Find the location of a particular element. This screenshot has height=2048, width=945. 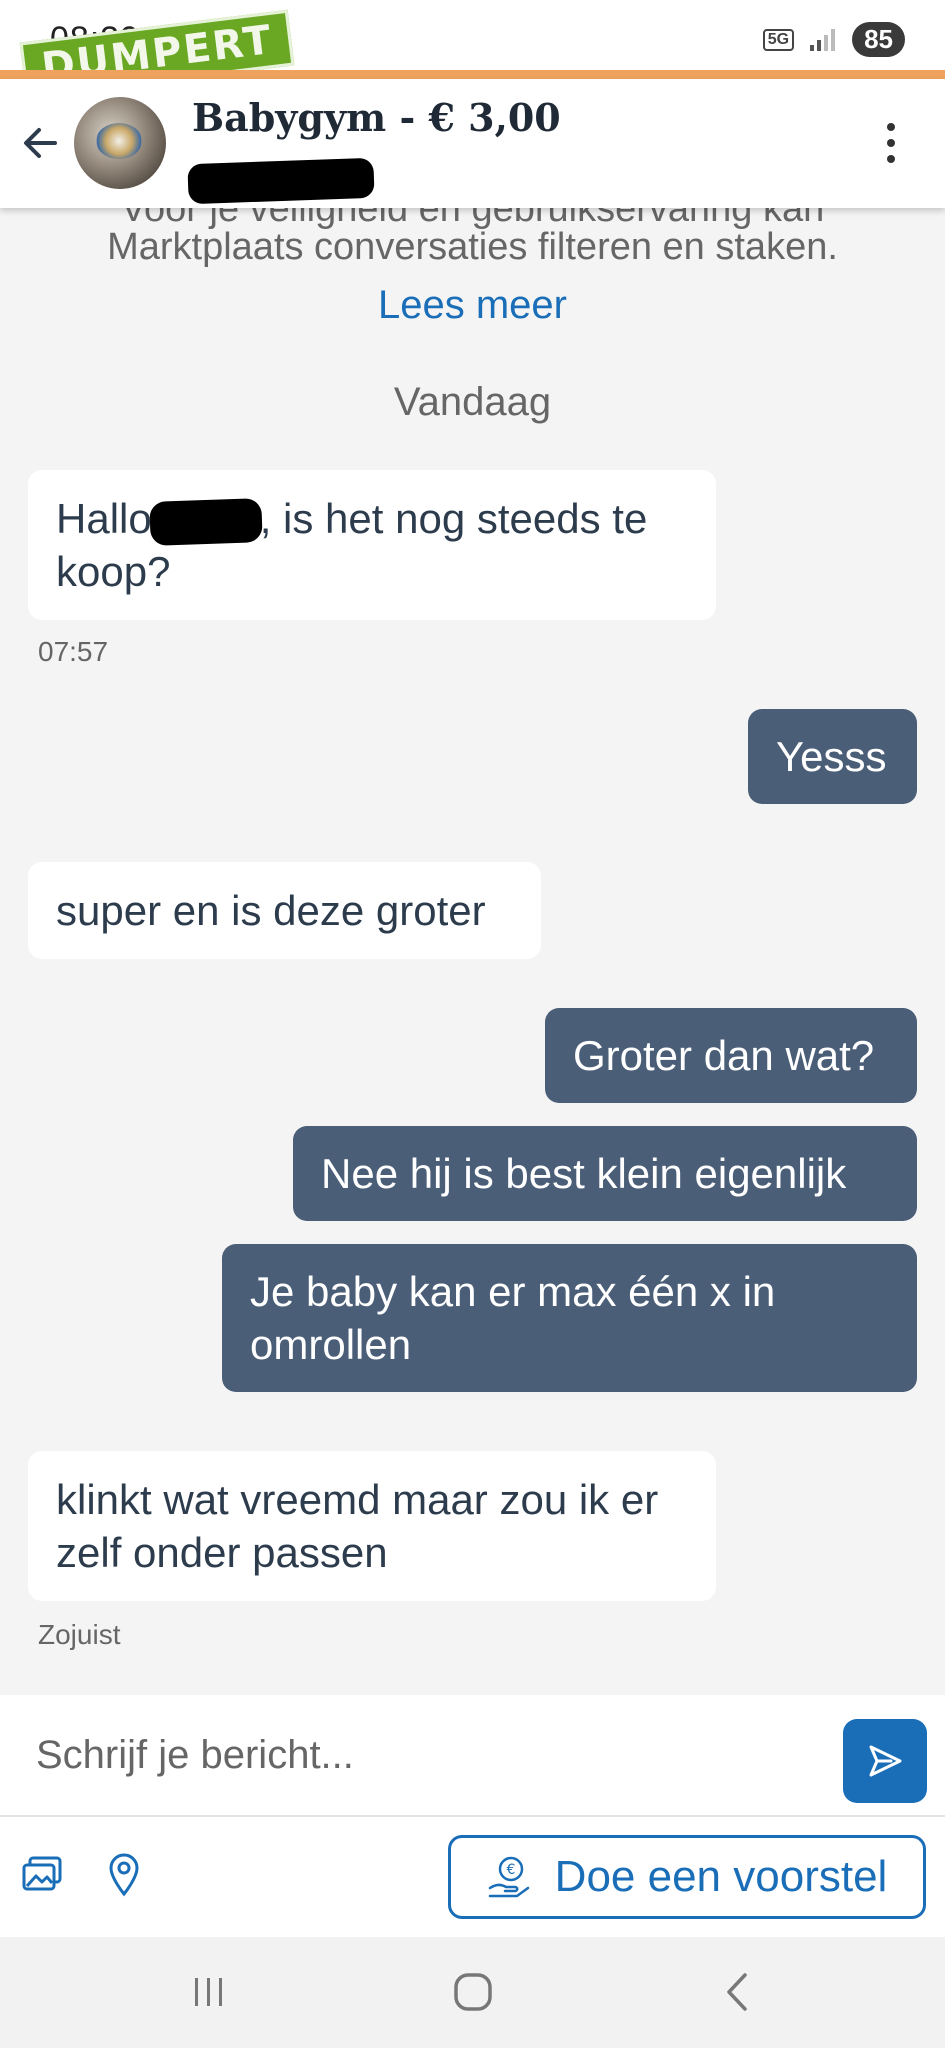

date-separator: Vandaag is located at coordinates (472, 402).